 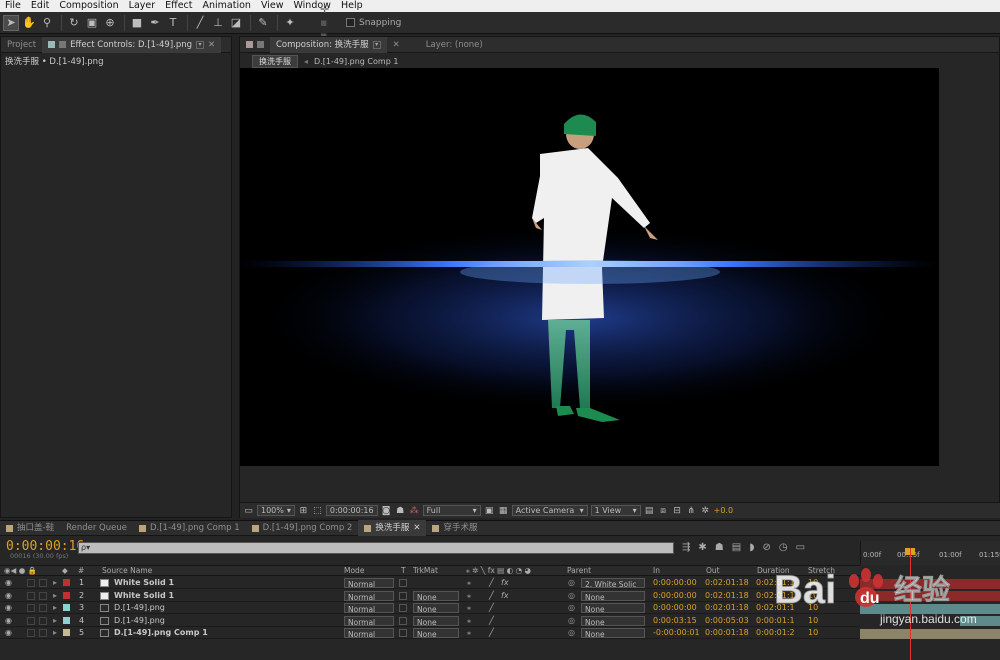 I want to click on fast-preview-toggle-icon: ⧈, so click(x=663, y=510).